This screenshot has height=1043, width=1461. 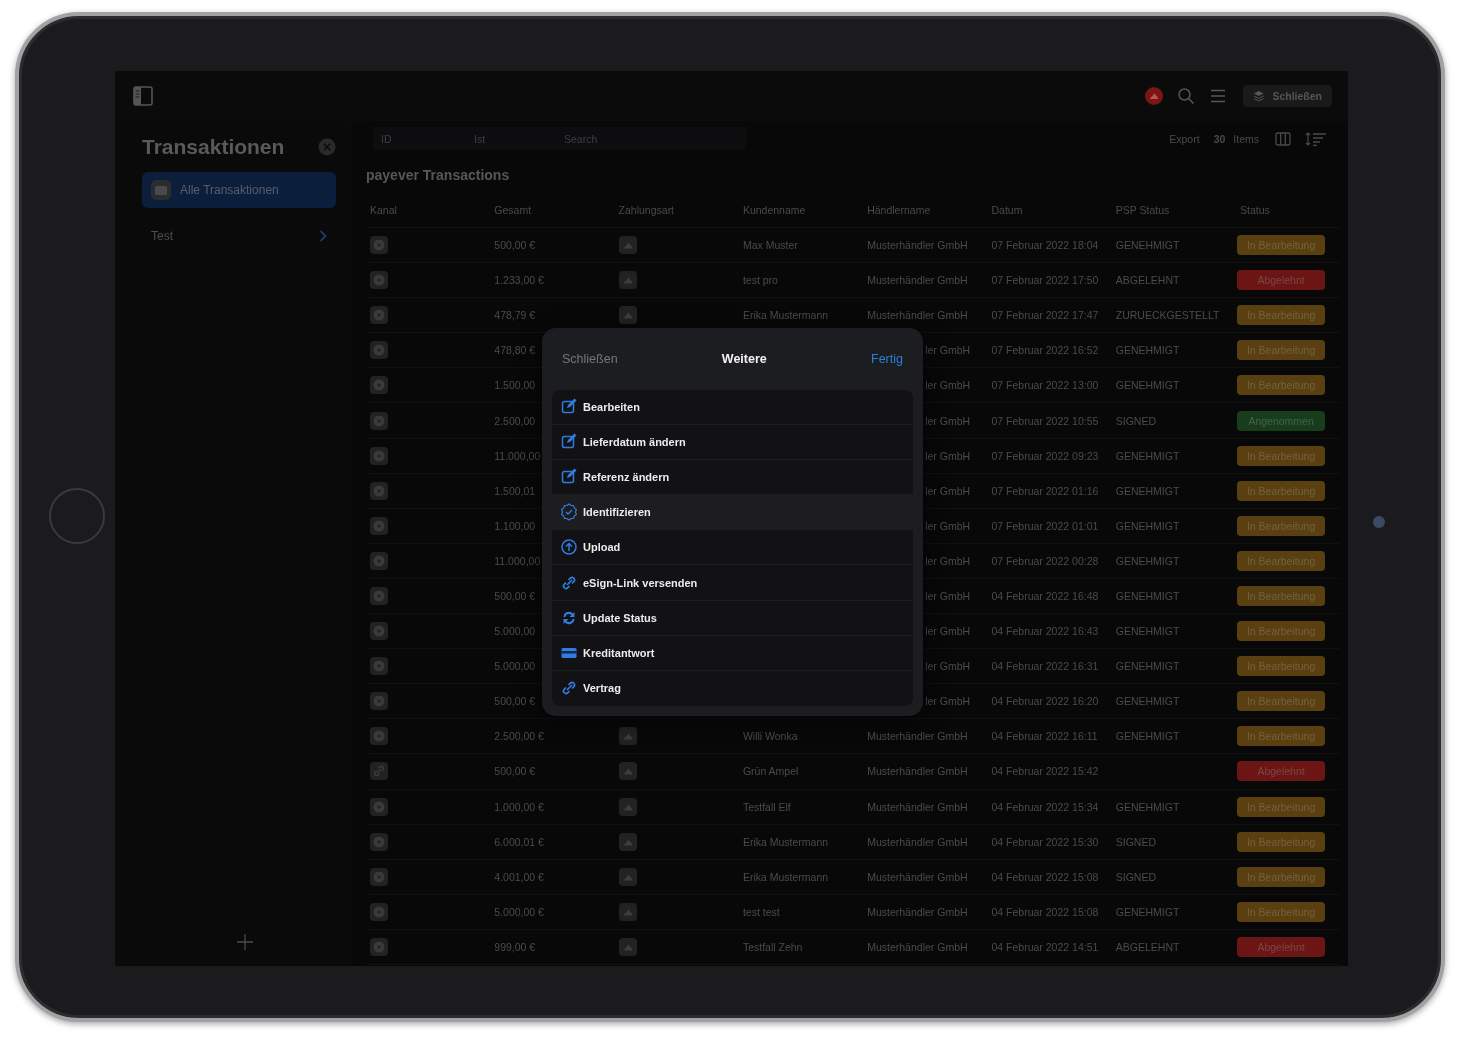 I want to click on table-cell-text: 07 Februar 2022 01:16, so click(x=1044, y=490).